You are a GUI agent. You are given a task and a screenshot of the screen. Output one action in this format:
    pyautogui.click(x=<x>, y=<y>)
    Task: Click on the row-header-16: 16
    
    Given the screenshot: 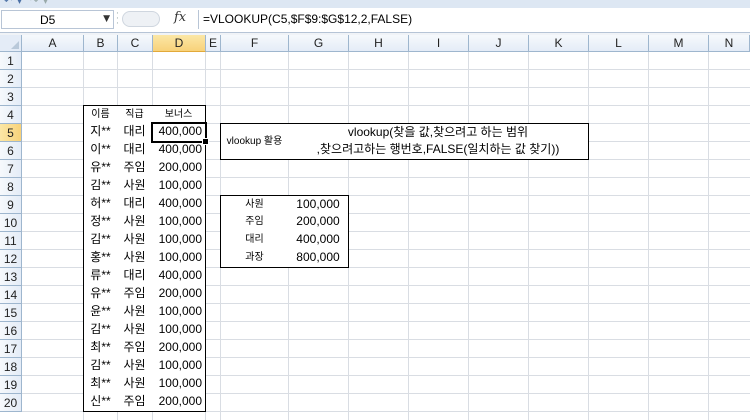 What is the action you would take?
    pyautogui.click(x=11, y=331)
    